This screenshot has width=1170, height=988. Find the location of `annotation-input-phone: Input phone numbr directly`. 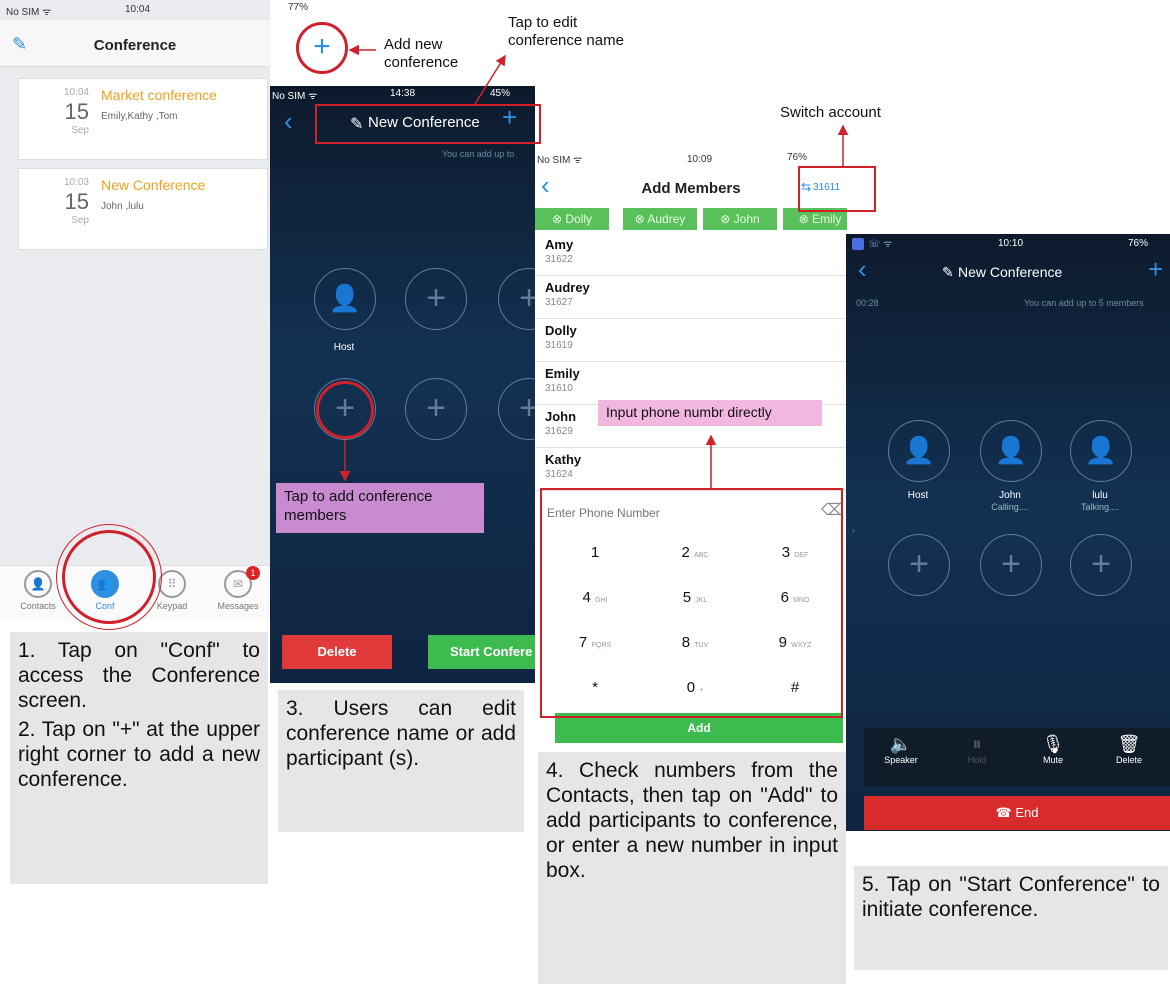

annotation-input-phone: Input phone numbr directly is located at coordinates (710, 413).